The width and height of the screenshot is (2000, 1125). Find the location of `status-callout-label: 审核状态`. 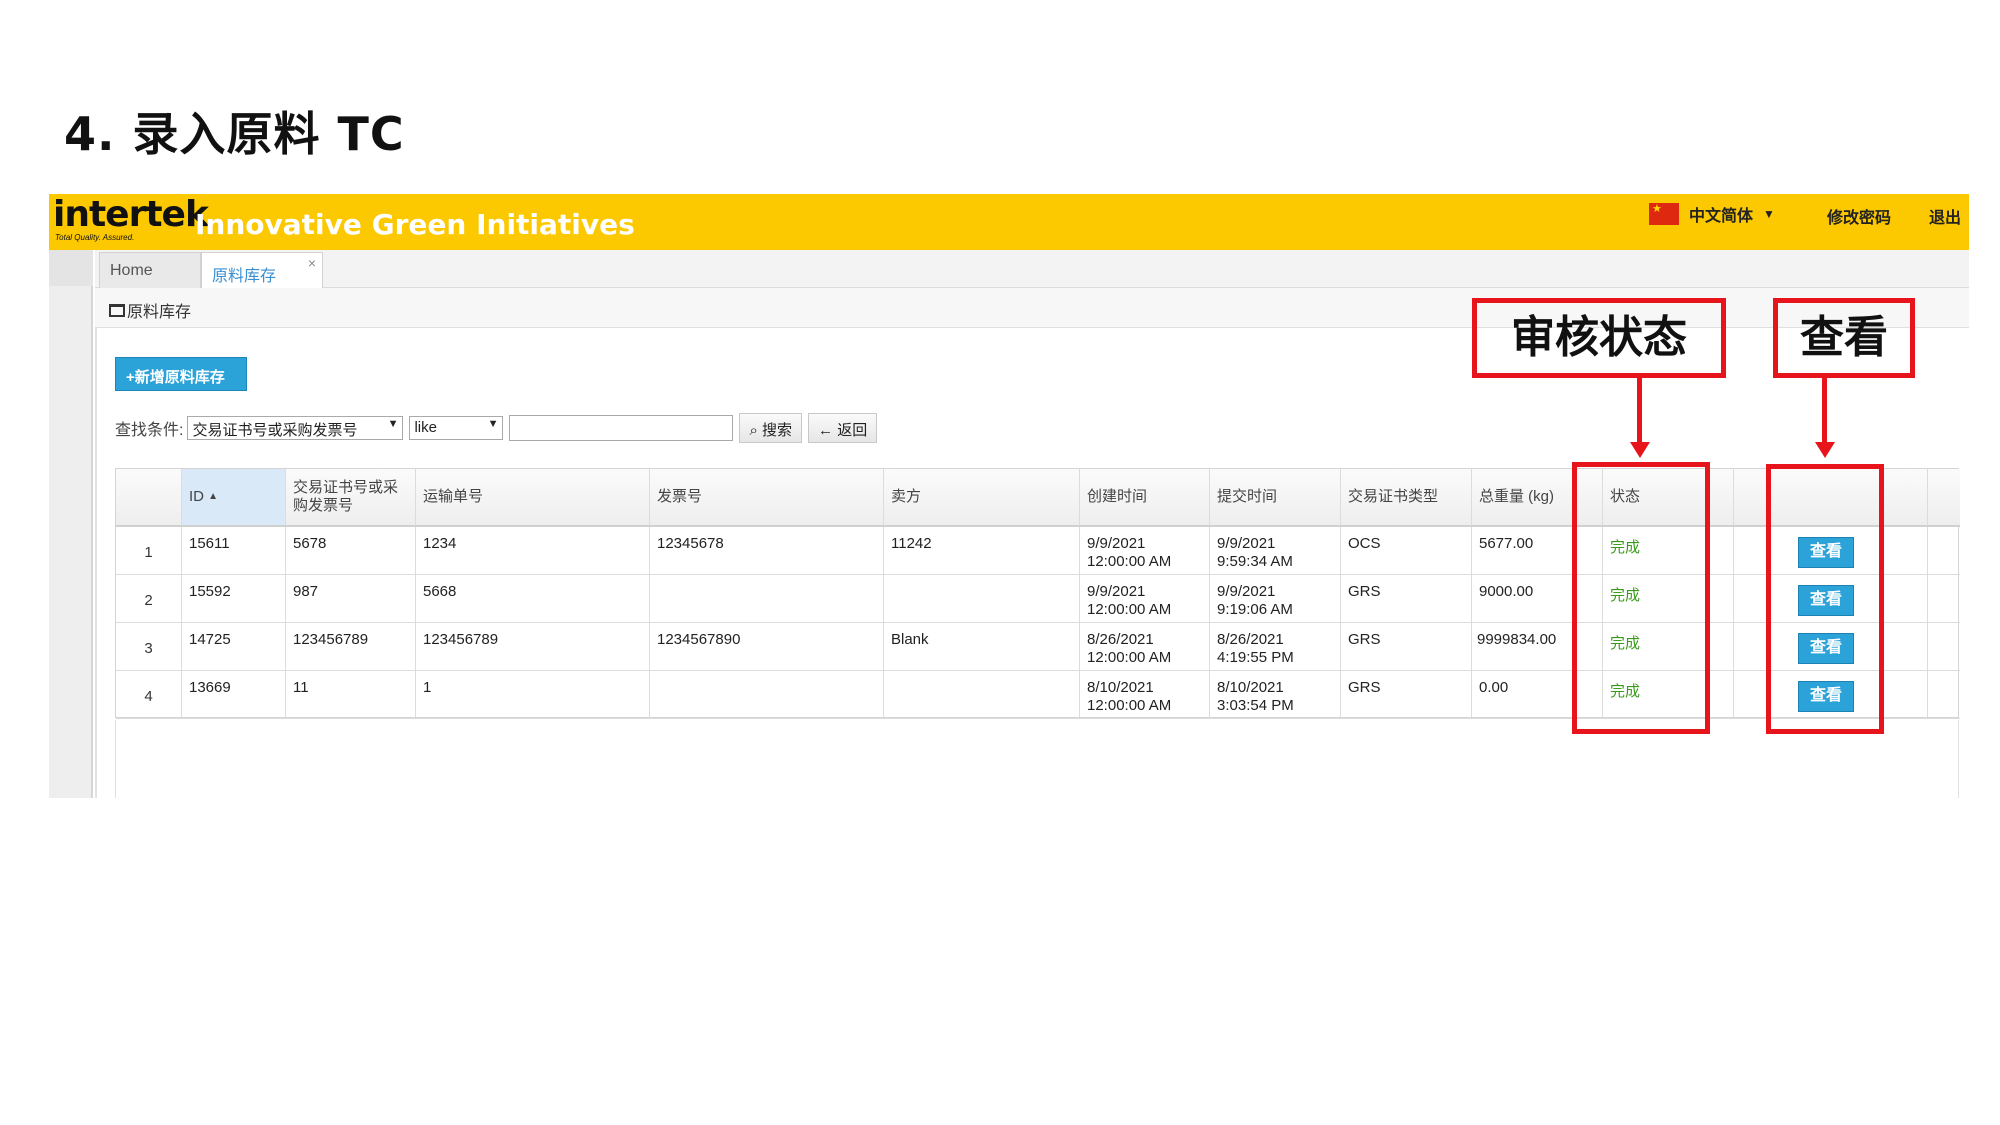

status-callout-label: 审核状态 is located at coordinates (1599, 337).